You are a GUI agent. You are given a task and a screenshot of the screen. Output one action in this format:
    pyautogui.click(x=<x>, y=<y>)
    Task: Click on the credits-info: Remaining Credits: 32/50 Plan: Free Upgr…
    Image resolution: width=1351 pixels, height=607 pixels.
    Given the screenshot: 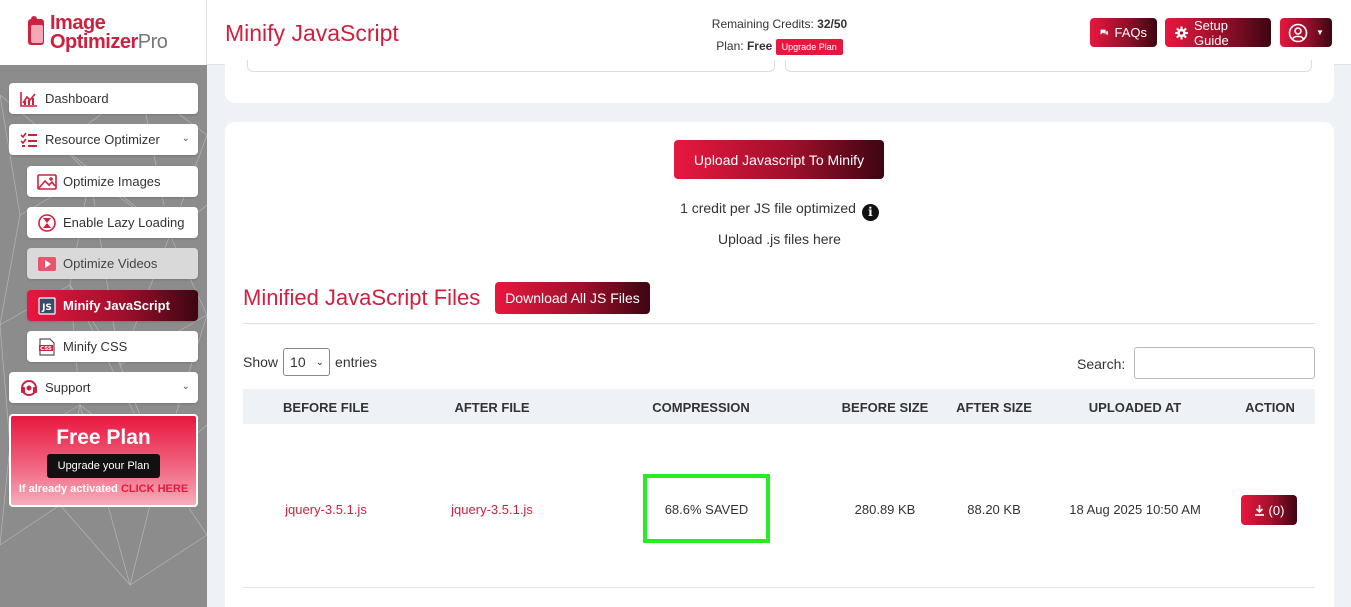 What is the action you would take?
    pyautogui.click(x=779, y=35)
    